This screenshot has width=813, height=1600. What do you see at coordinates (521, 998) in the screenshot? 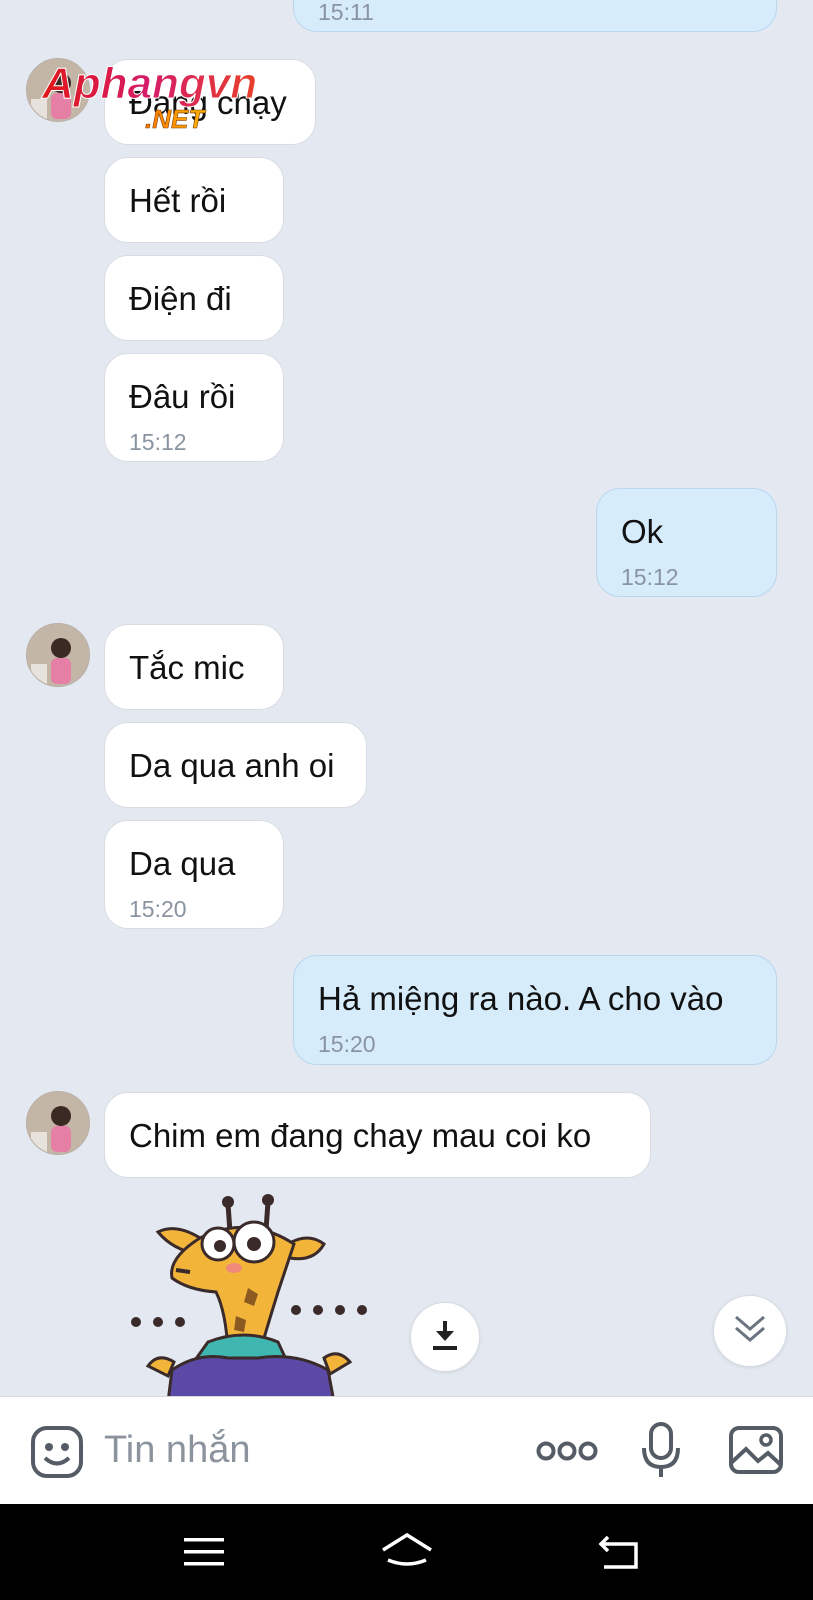
I see `message-text: Hả miệng ra nào. A cho vào` at bounding box center [521, 998].